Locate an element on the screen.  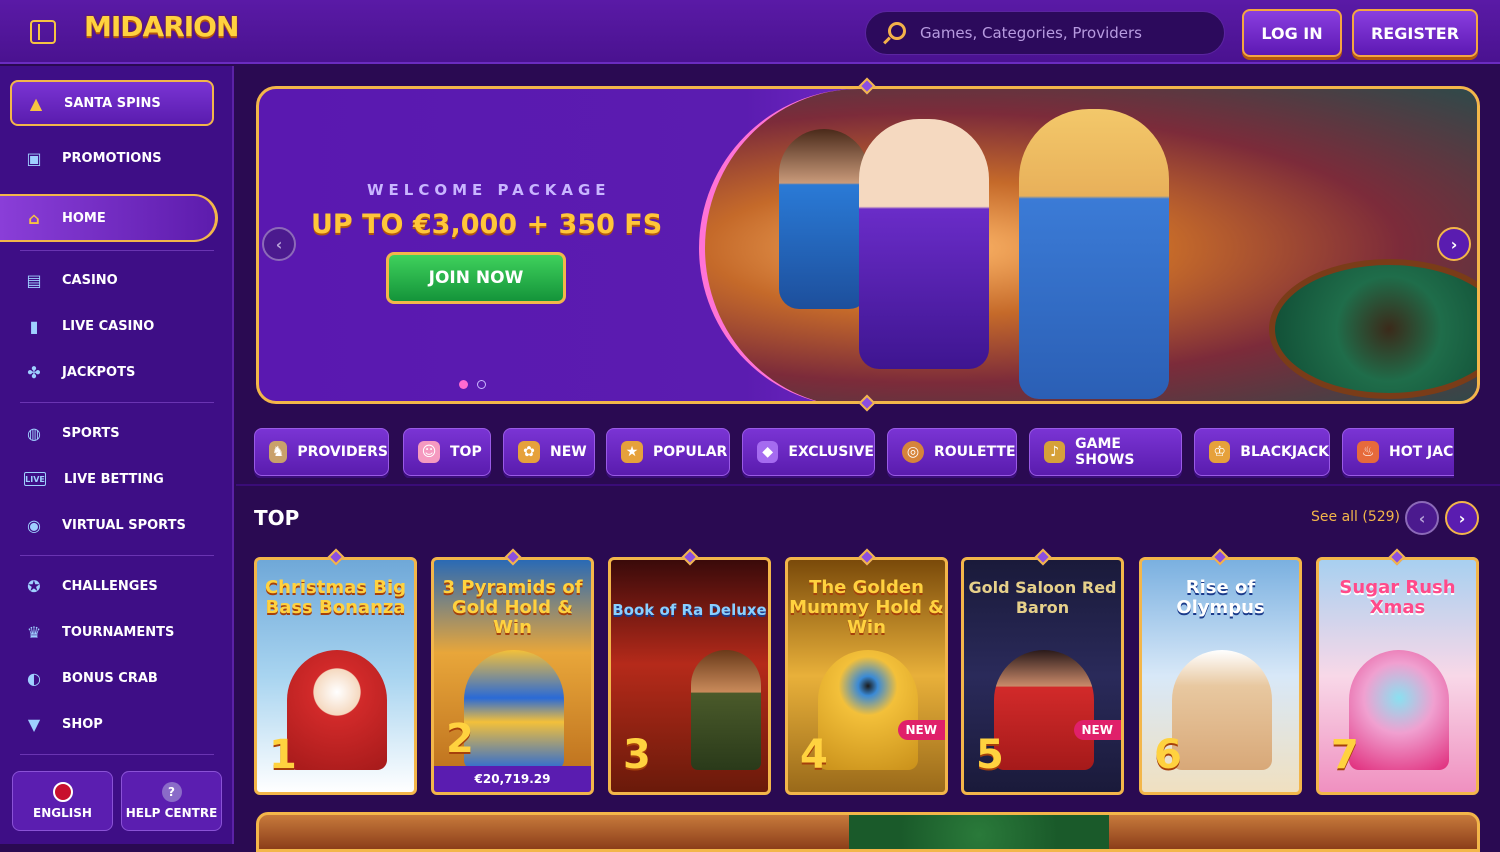
game-card: Rise of Olympus 6 is located at coordinates (1220, 676).